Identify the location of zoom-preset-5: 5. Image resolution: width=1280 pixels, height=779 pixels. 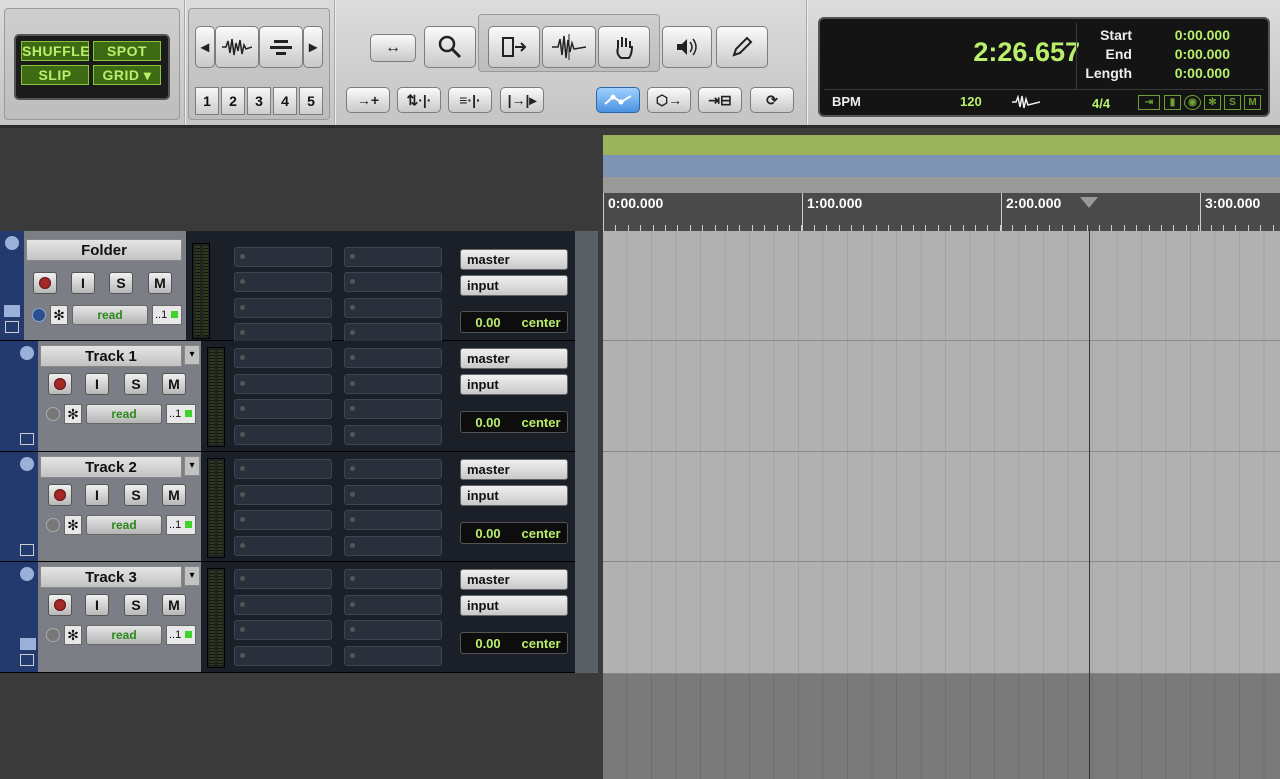
(311, 101).